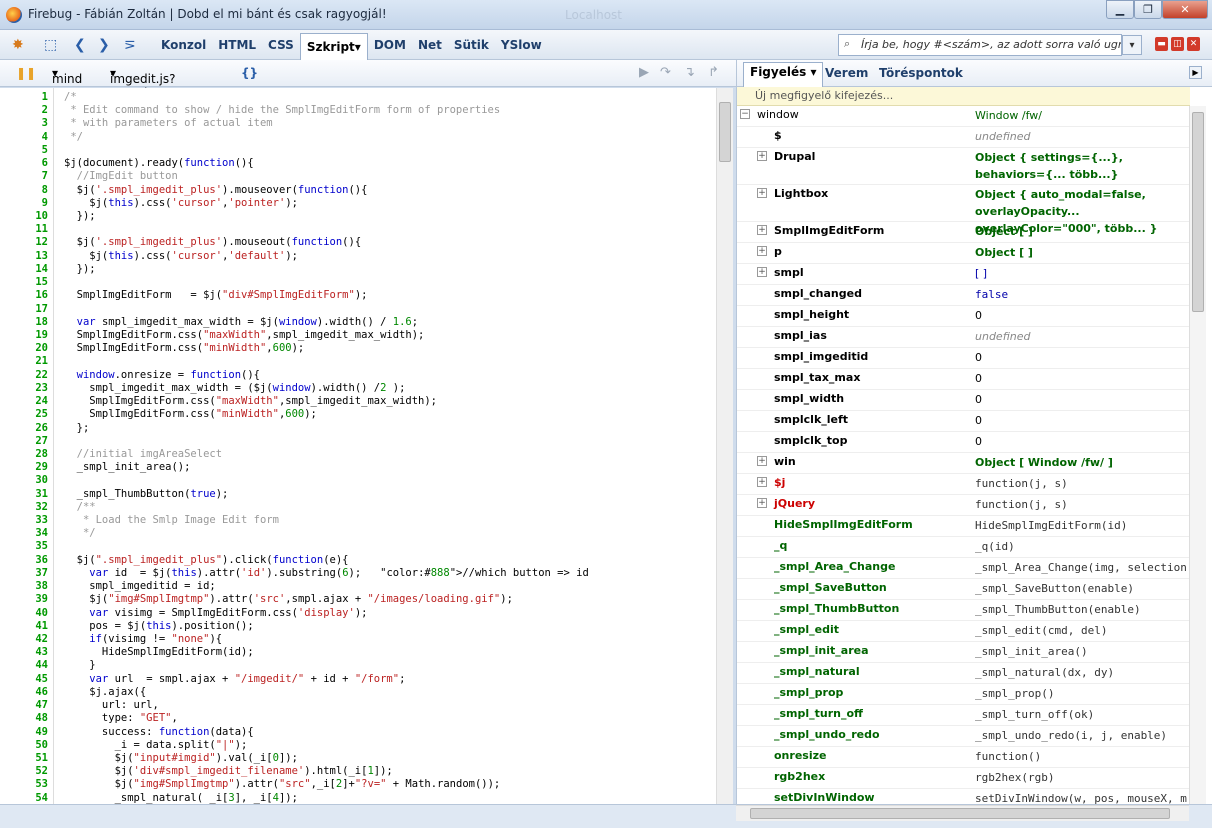 The height and width of the screenshot is (828, 1212). Describe the element at coordinates (28, 256) in the screenshot. I see `line-number: 13` at that location.